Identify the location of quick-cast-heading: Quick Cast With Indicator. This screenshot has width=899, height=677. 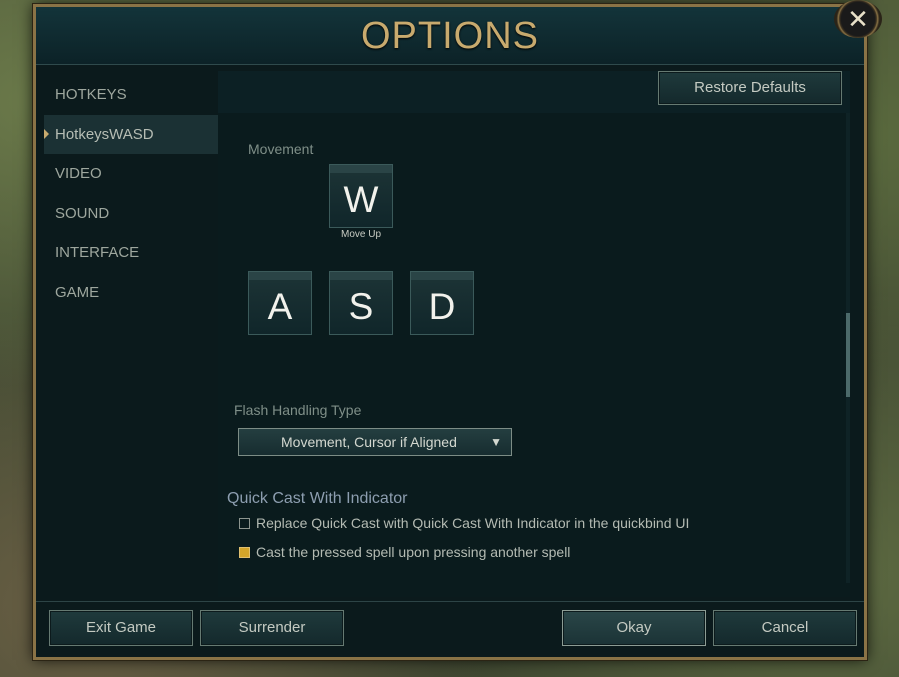
(317, 498).